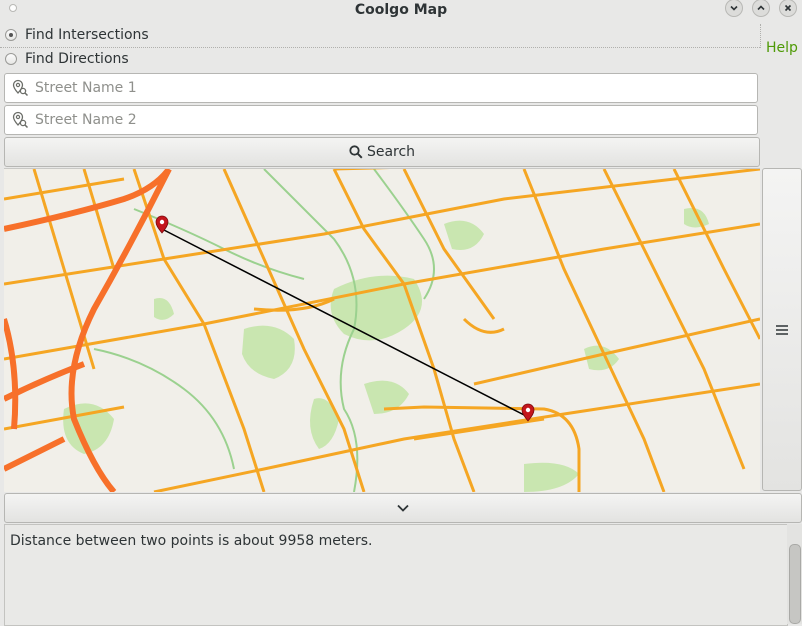 The height and width of the screenshot is (626, 802). I want to click on radio-label: Find Directions, so click(77, 59).